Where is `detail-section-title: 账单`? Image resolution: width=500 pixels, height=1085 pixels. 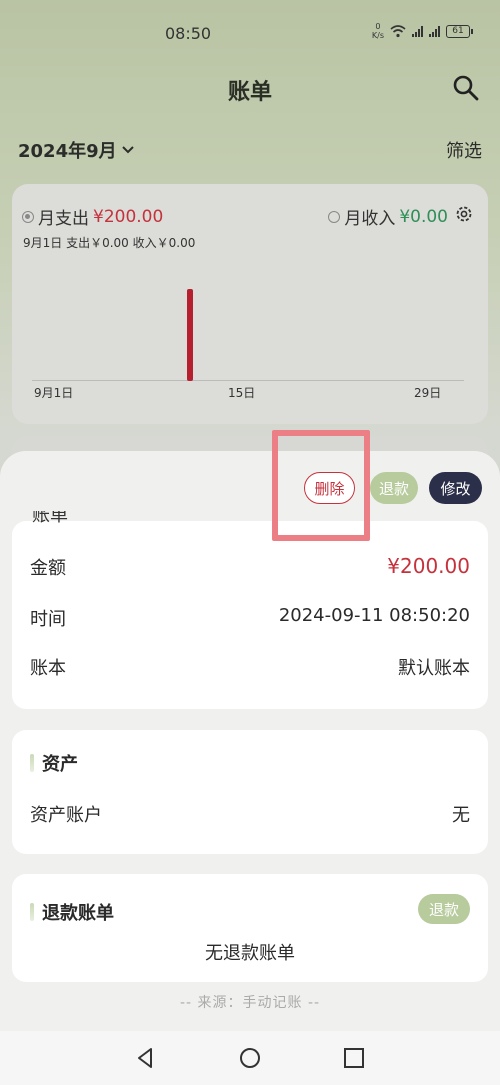
detail-section-title: 账单 is located at coordinates (62, 518).